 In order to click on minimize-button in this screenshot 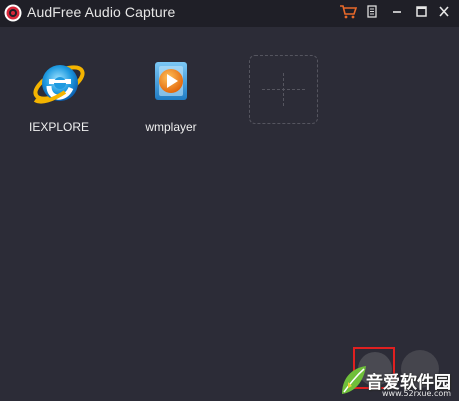, I will do `click(397, 12)`.